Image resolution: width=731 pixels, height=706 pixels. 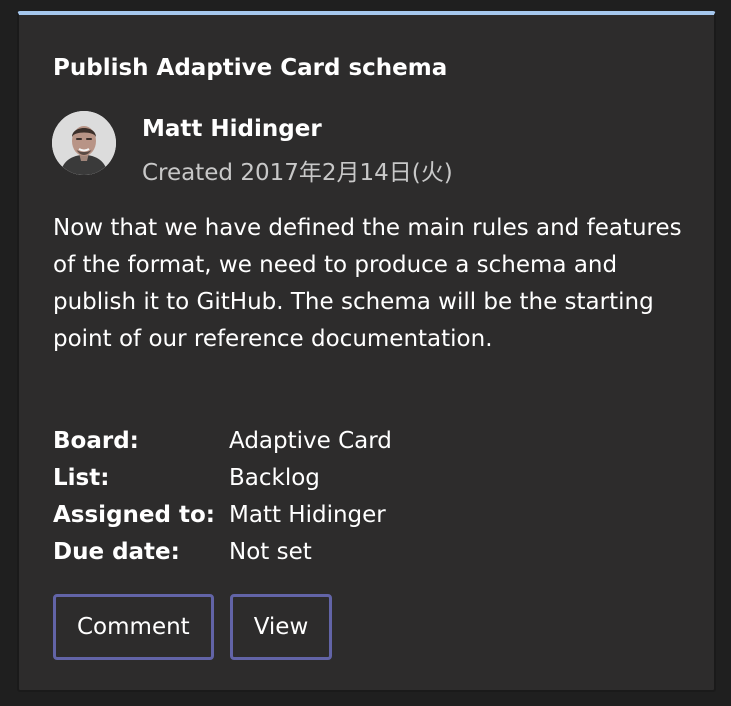 What do you see at coordinates (222, 514) in the screenshot?
I see `fact-row-assigned-to: Assigned to: Matt Hidinger` at bounding box center [222, 514].